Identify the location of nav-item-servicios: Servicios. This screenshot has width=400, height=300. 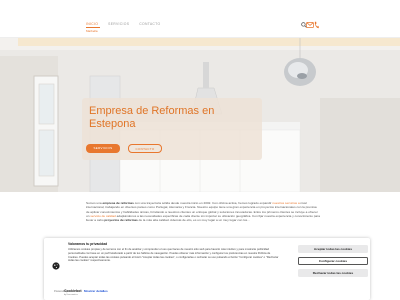
(118, 24).